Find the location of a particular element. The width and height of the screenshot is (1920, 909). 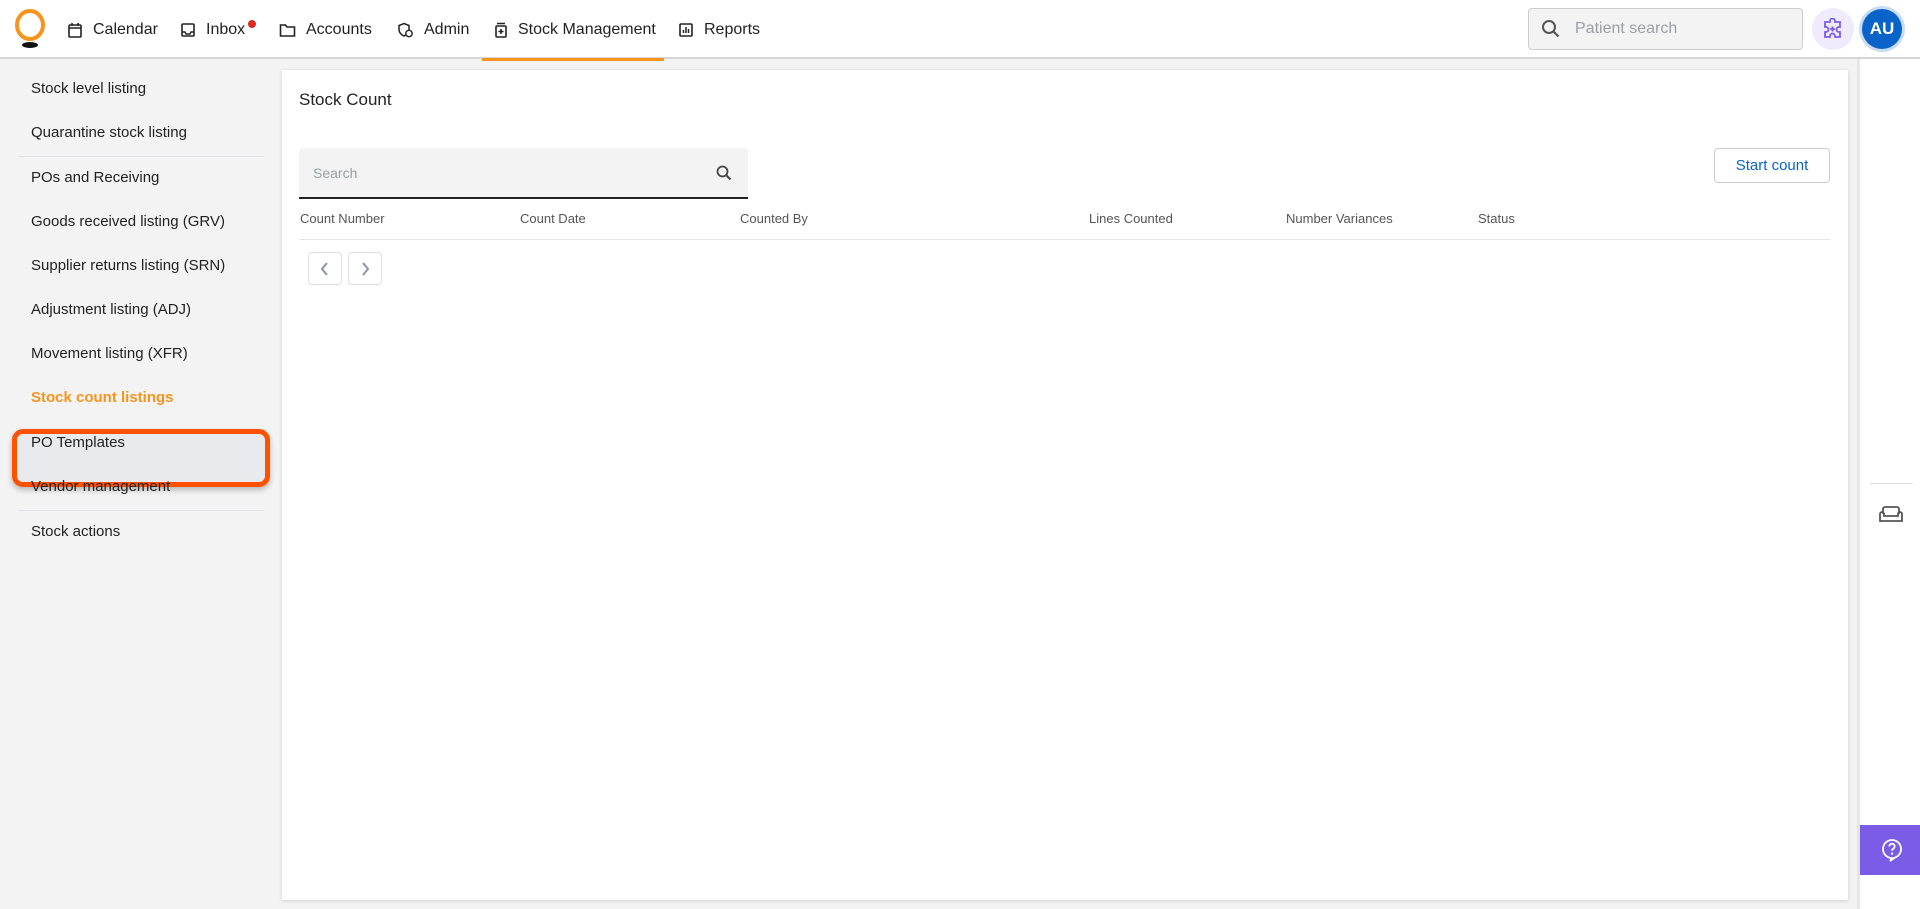

sidebar-item-srn: Supplier returns listing (SRN) is located at coordinates (128, 266).